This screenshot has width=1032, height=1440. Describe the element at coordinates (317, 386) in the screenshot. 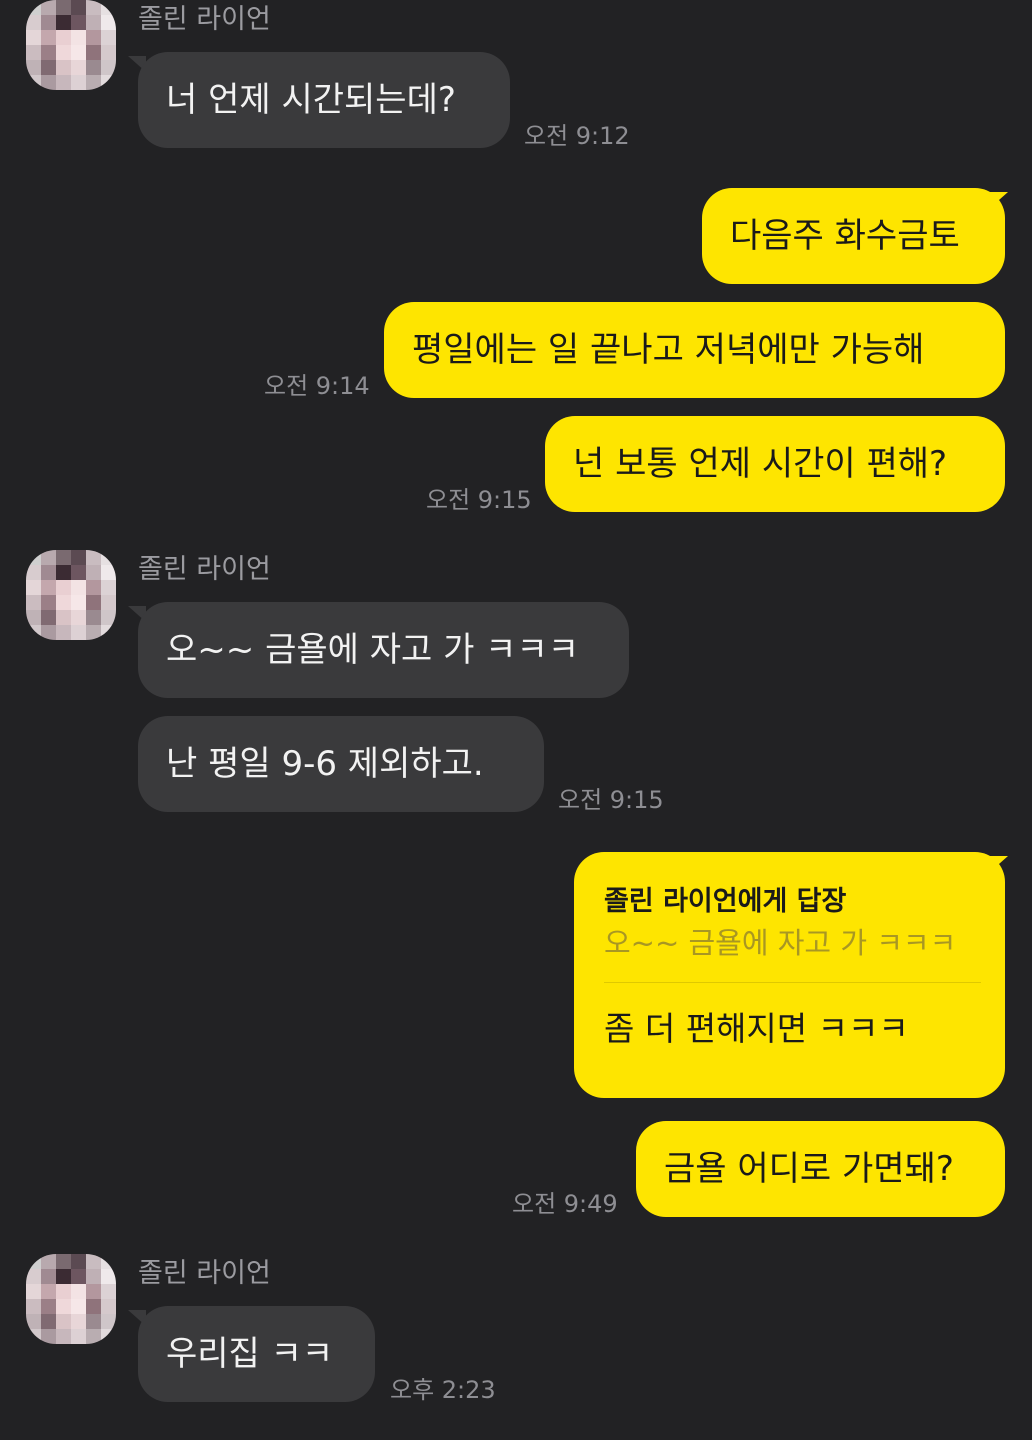

I see `message-timestamp: 오전 9:14` at that location.